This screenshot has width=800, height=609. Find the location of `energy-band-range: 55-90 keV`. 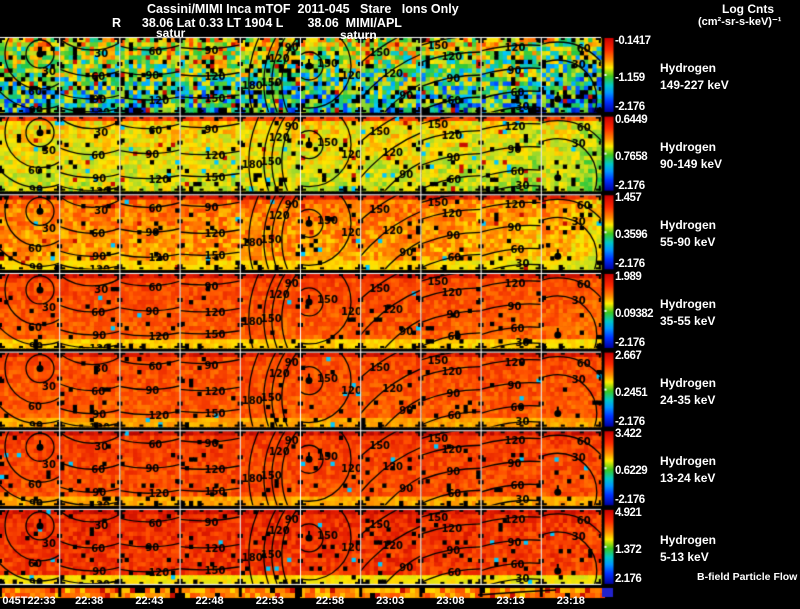

energy-band-range: 55-90 keV is located at coordinates (688, 242).